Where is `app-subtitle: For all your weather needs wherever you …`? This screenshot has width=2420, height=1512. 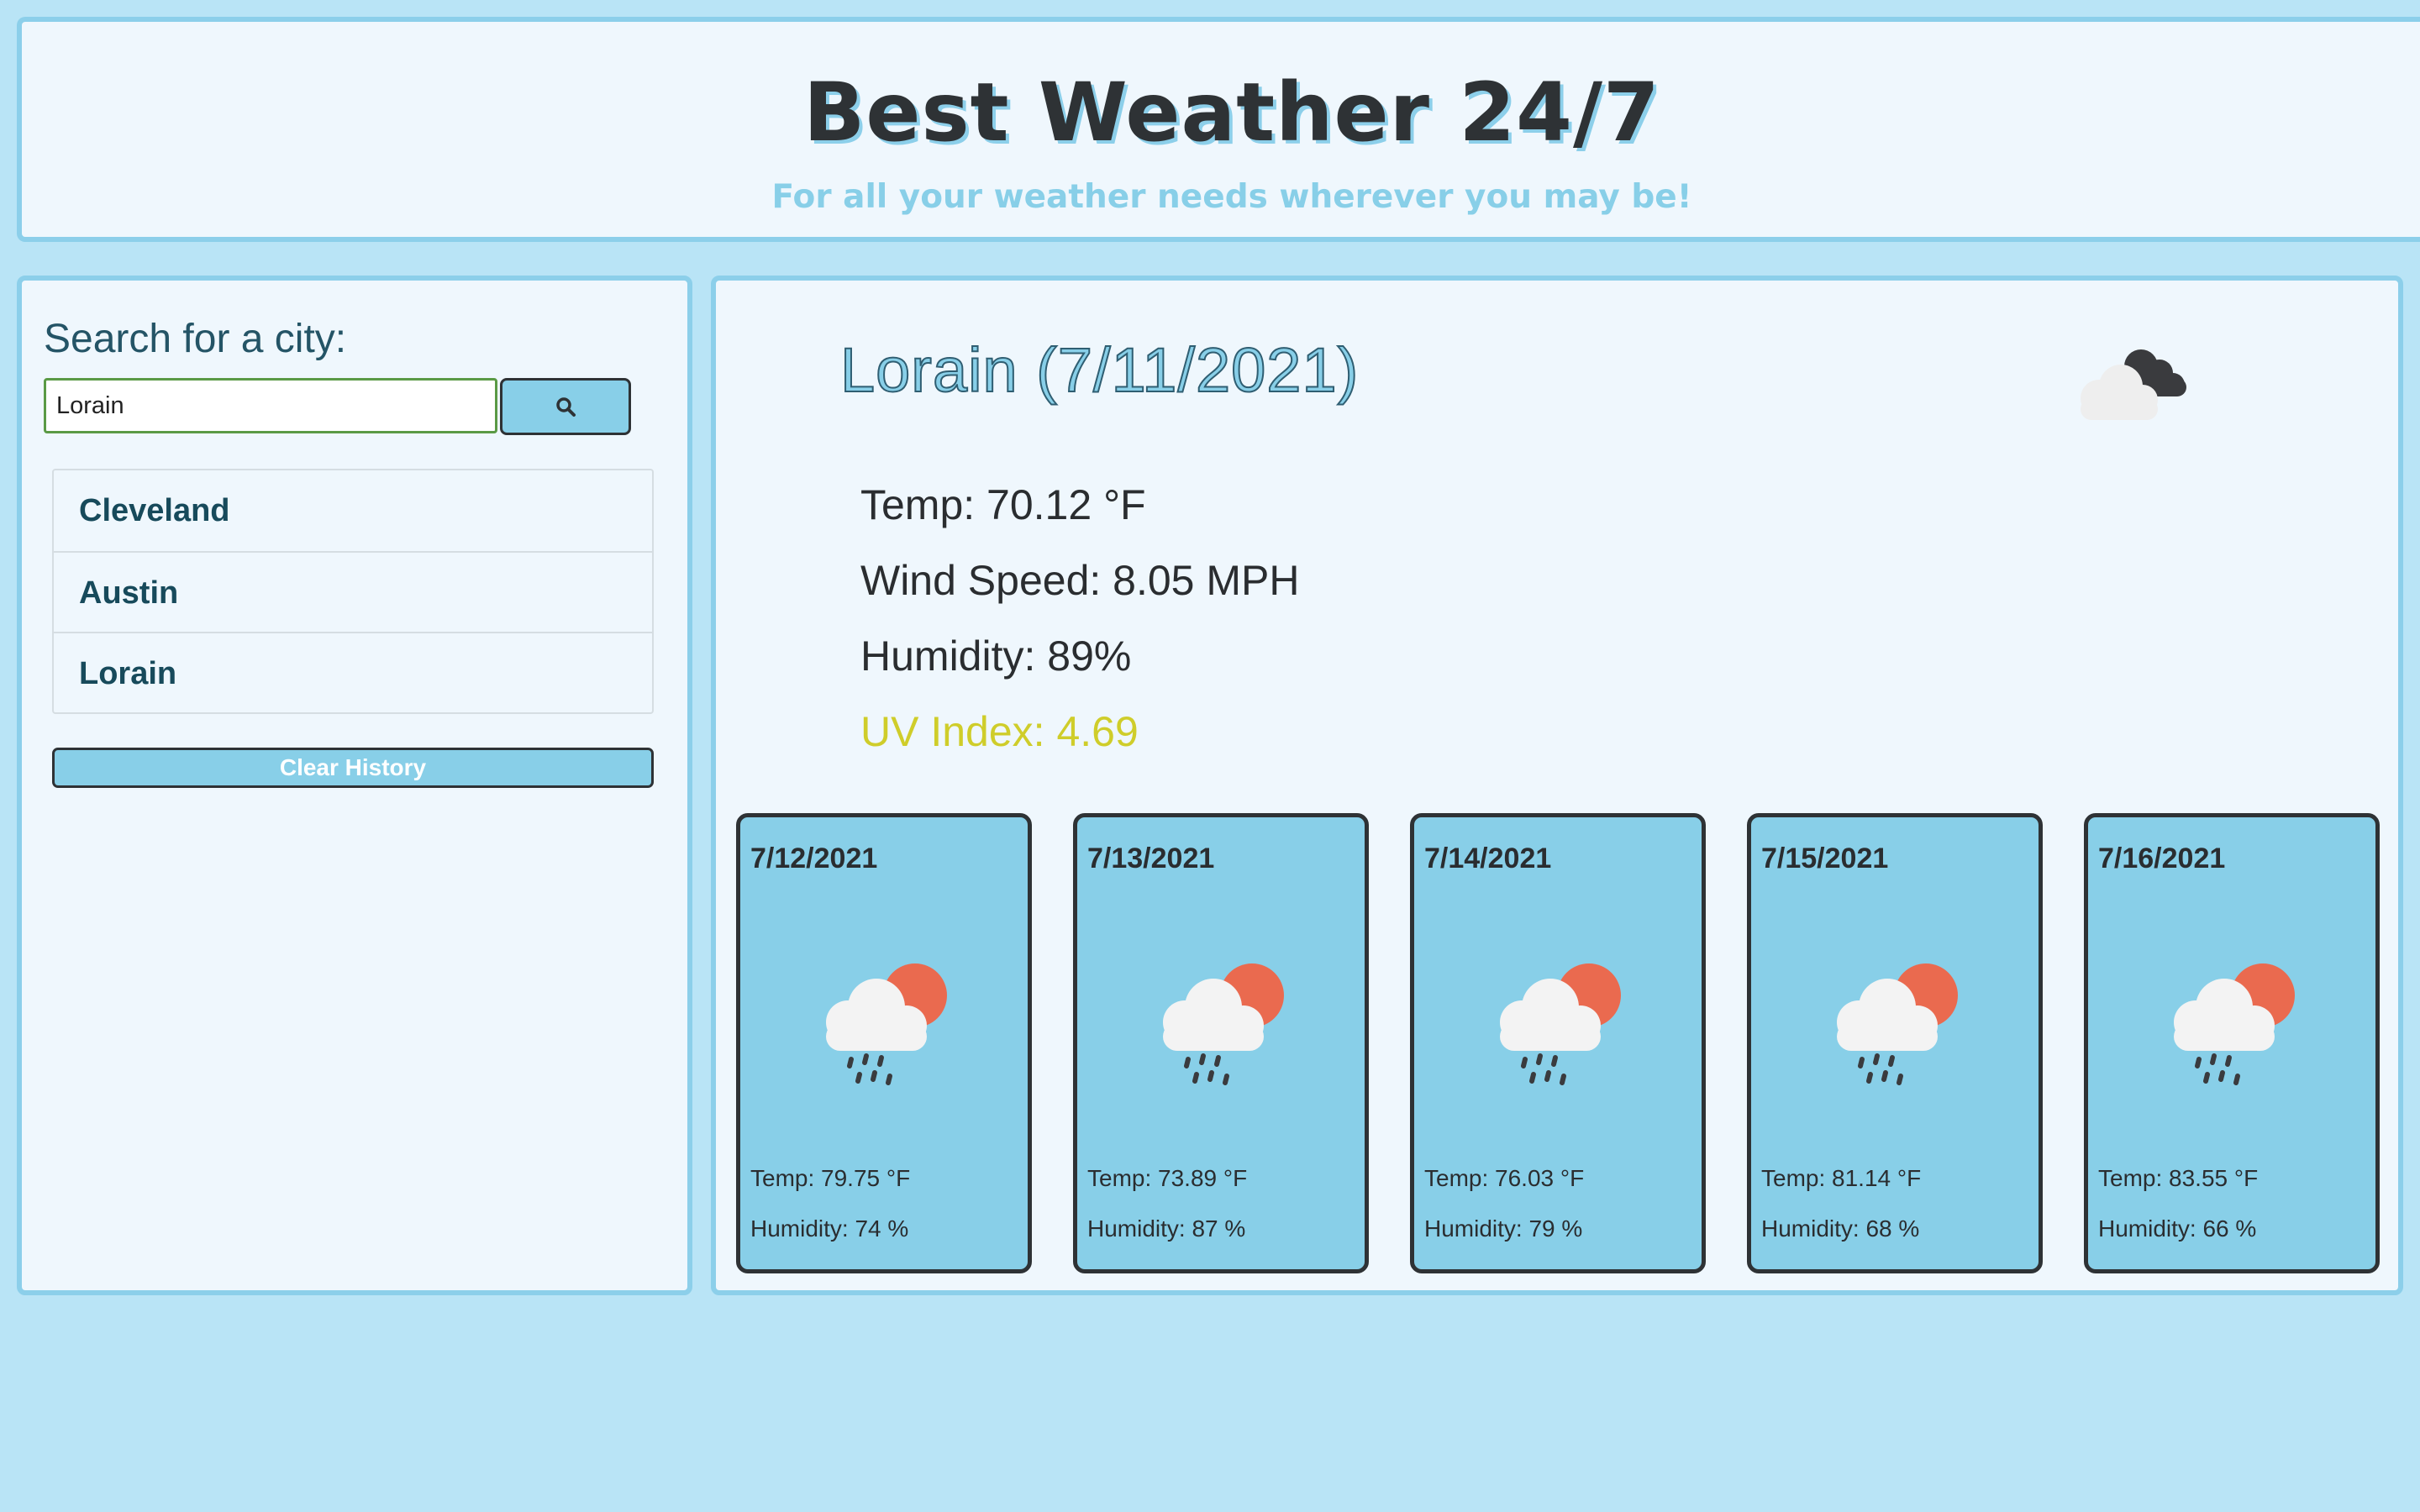 app-subtitle: For all your weather needs wherever you … is located at coordinates (1231, 197).